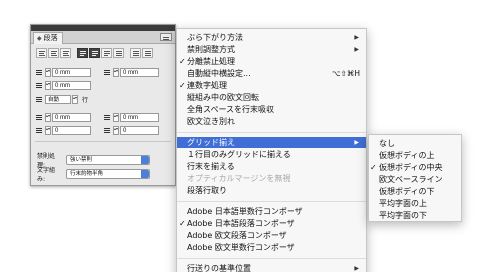 This screenshot has height=272, width=500. I want to click on first-line-indent-field: 0 mm, so click(71, 85).